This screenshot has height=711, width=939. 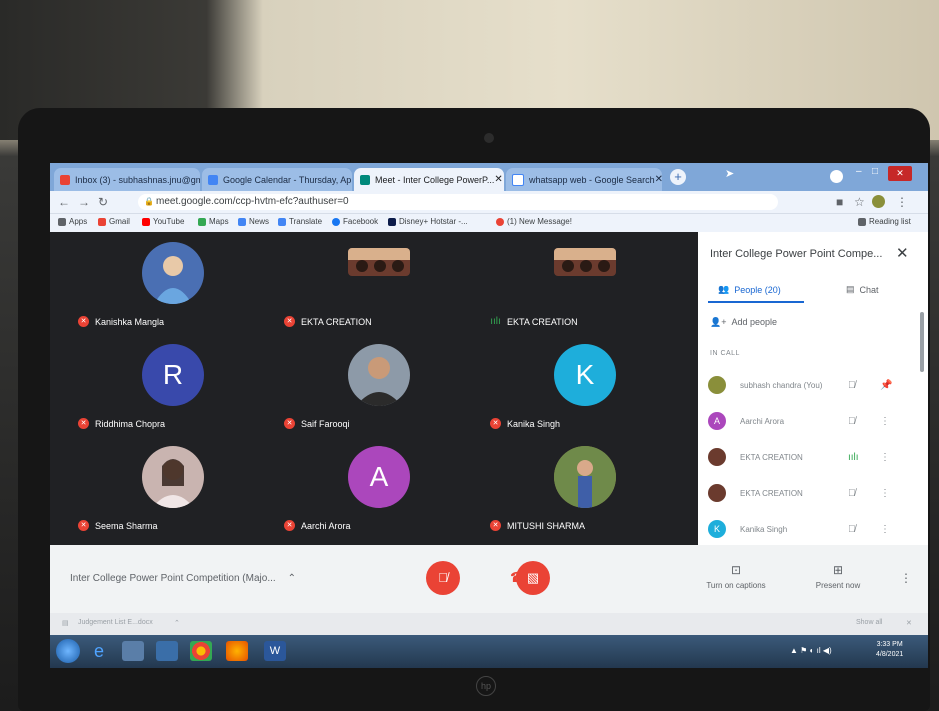 I want to click on youtube-icon, so click(x=146, y=221).